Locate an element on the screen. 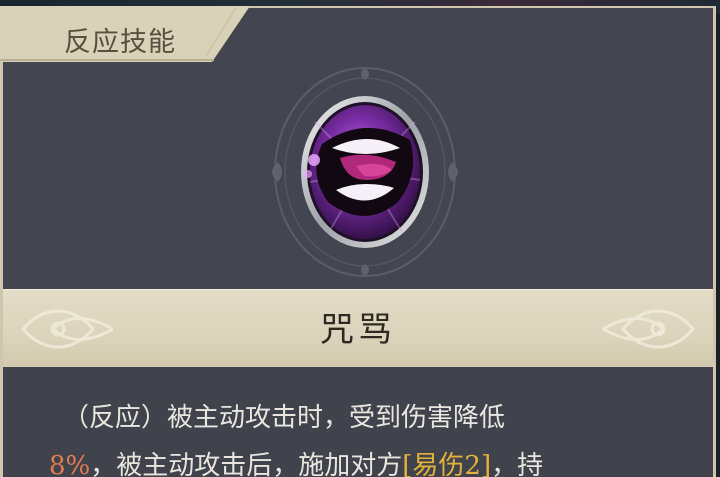  vulnerability-effect-link: [易伤2] is located at coordinates (446, 464).